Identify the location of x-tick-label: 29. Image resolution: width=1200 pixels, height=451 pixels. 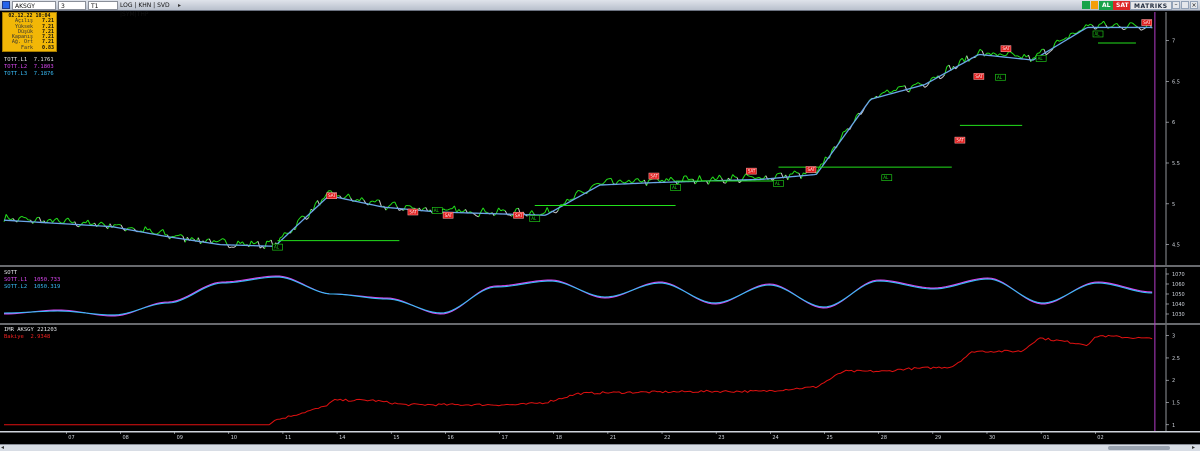
(938, 438).